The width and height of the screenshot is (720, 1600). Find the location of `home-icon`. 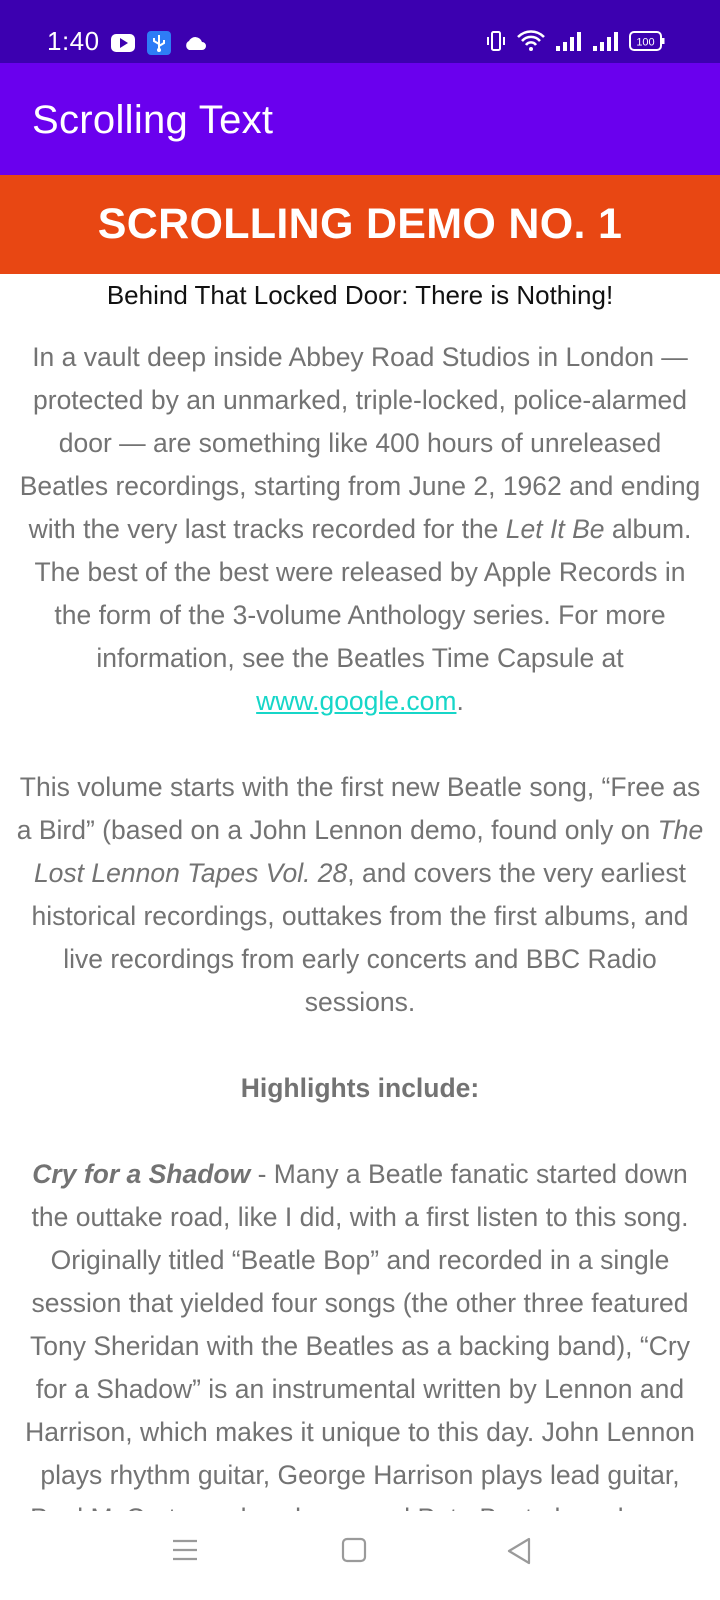

home-icon is located at coordinates (354, 1550).